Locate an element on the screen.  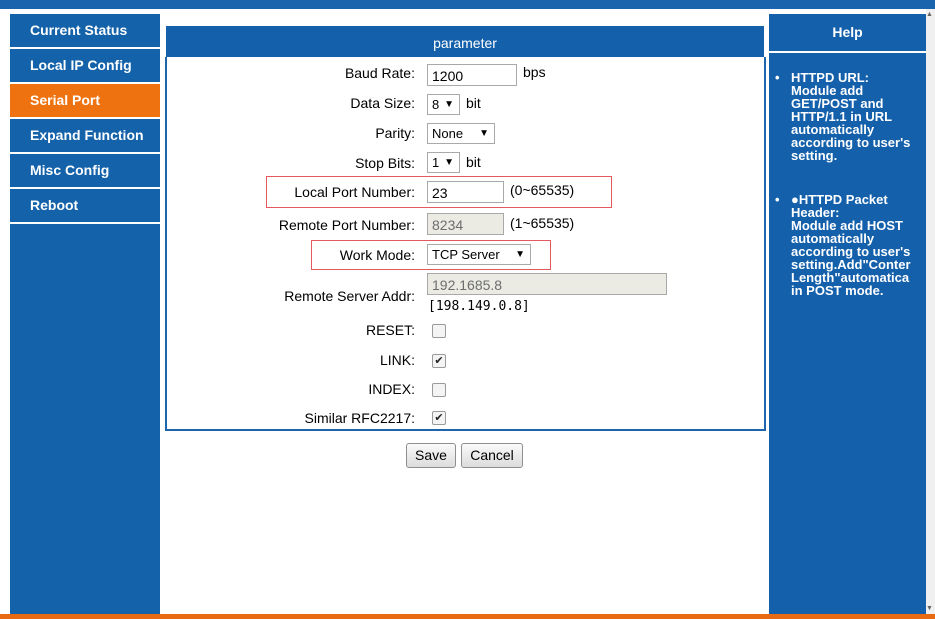
parity-label: Parity: is located at coordinates (395, 133).